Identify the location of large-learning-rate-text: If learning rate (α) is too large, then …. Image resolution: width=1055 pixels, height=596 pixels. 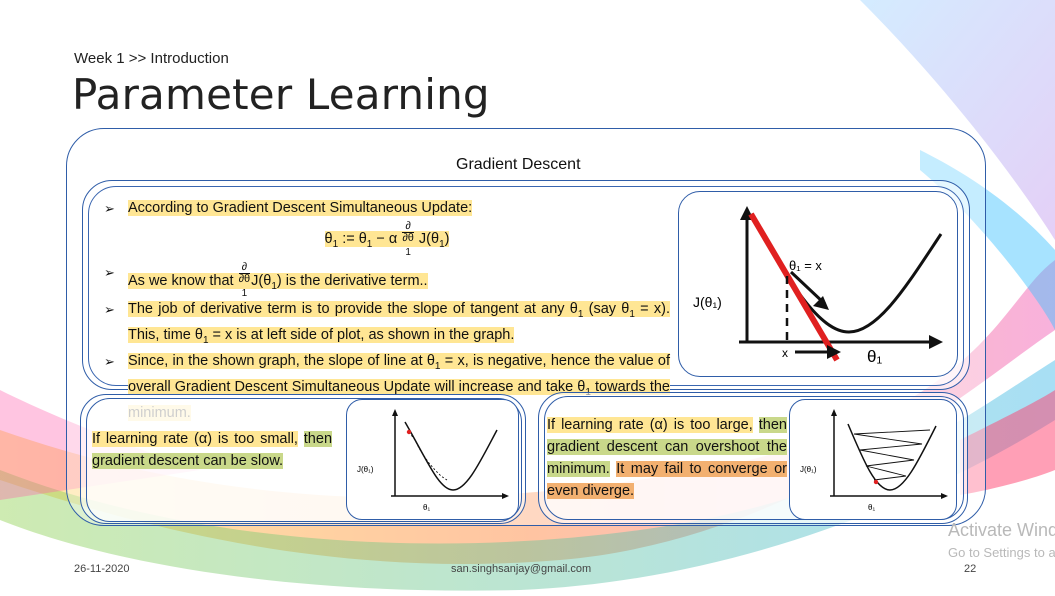
(667, 458).